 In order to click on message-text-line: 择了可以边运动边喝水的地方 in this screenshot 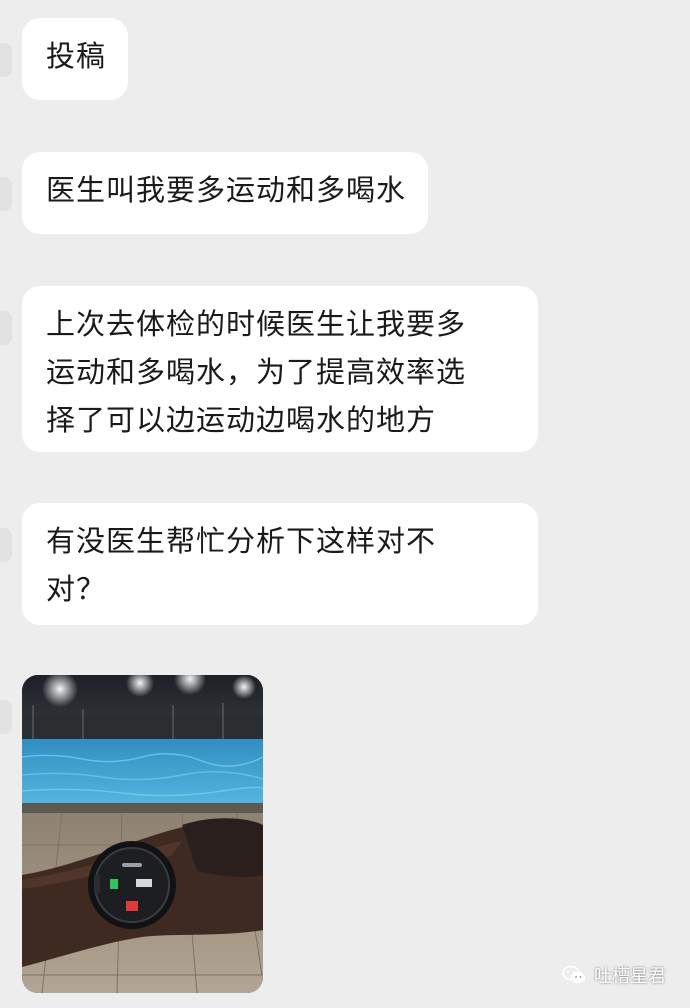, I will do `click(241, 420)`.